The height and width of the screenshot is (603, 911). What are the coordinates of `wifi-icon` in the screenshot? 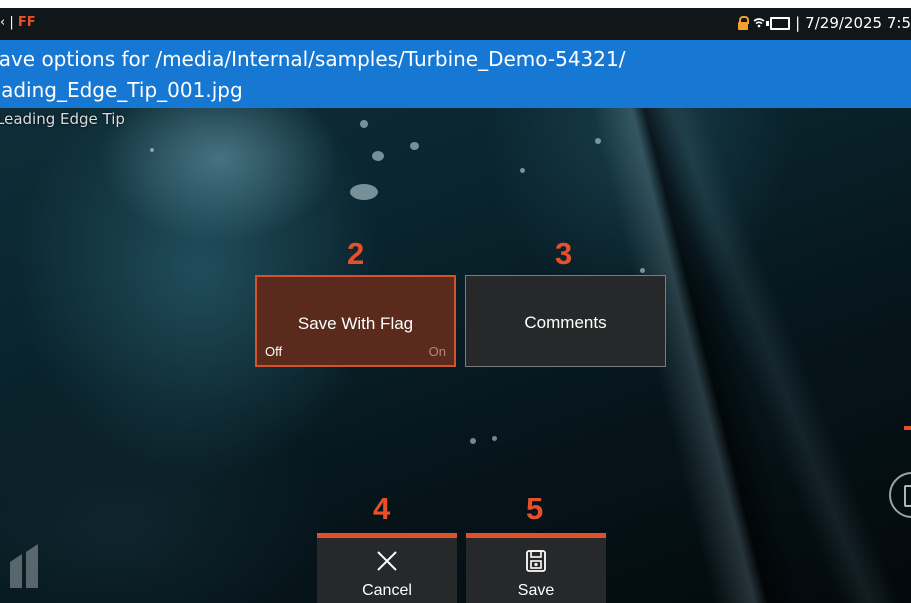 It's located at (759, 23).